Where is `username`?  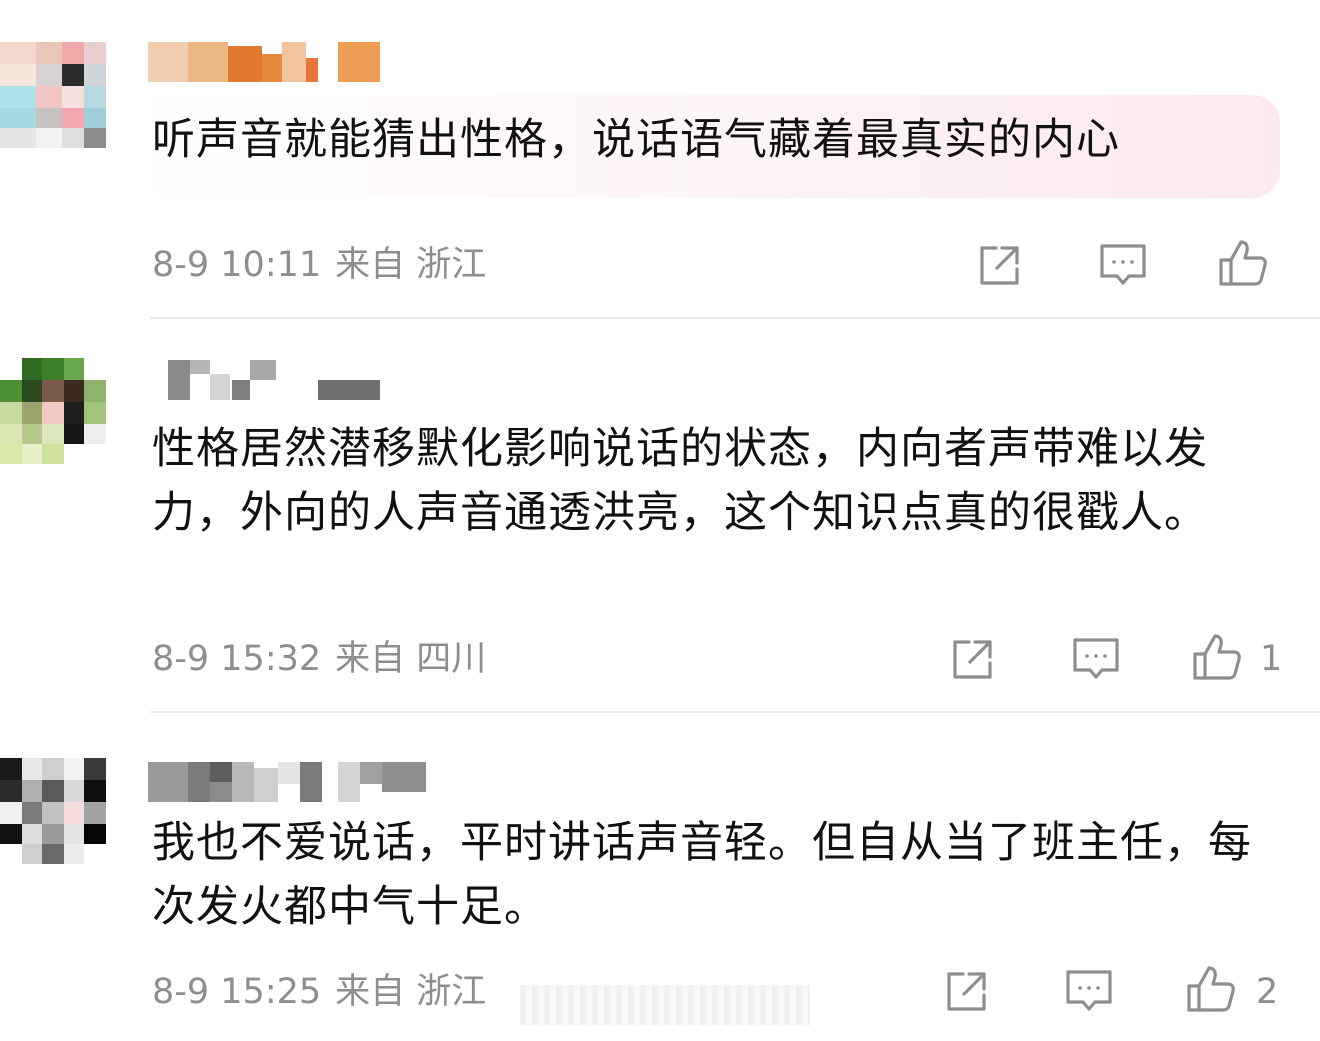
username is located at coordinates (287, 782).